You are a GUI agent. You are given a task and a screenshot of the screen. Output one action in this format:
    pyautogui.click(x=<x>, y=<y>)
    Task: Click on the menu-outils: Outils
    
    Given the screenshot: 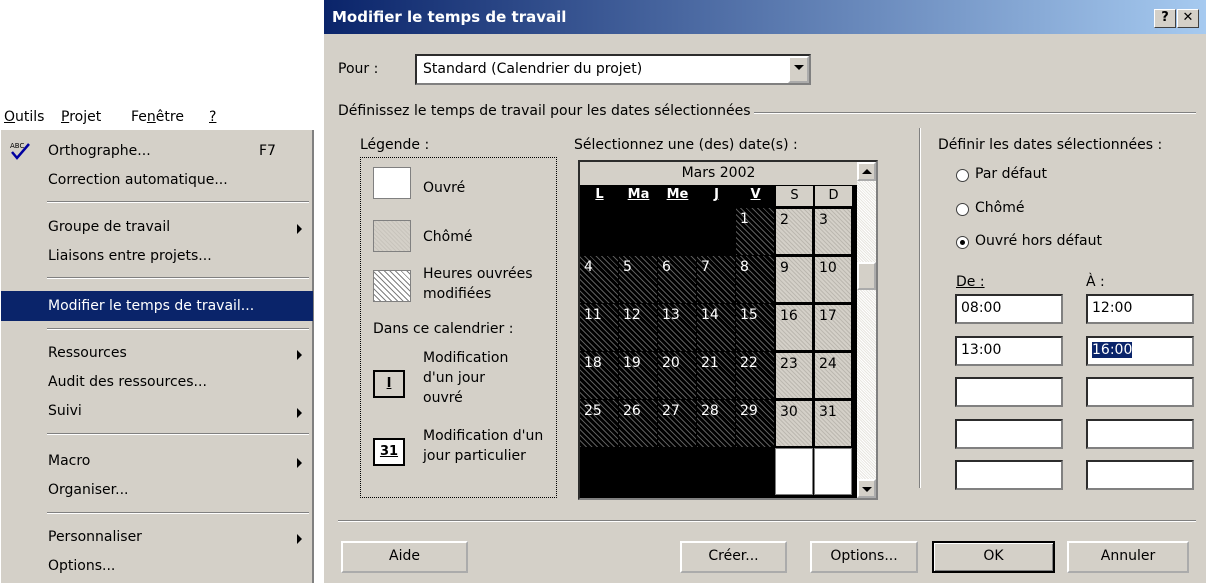 What is the action you would take?
    pyautogui.click(x=24, y=117)
    